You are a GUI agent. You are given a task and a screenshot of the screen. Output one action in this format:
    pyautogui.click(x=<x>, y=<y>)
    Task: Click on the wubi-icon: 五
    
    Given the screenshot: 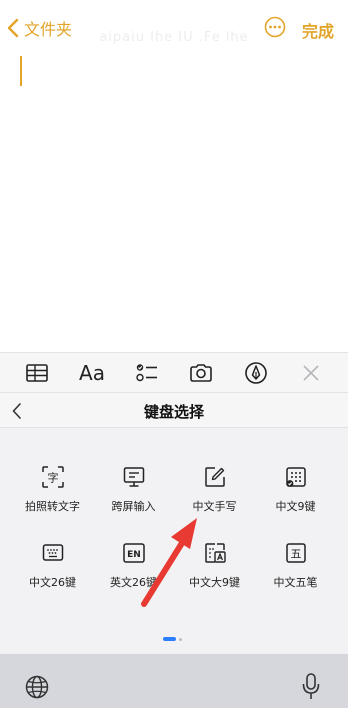 What is the action you would take?
    pyautogui.click(x=295, y=553)
    